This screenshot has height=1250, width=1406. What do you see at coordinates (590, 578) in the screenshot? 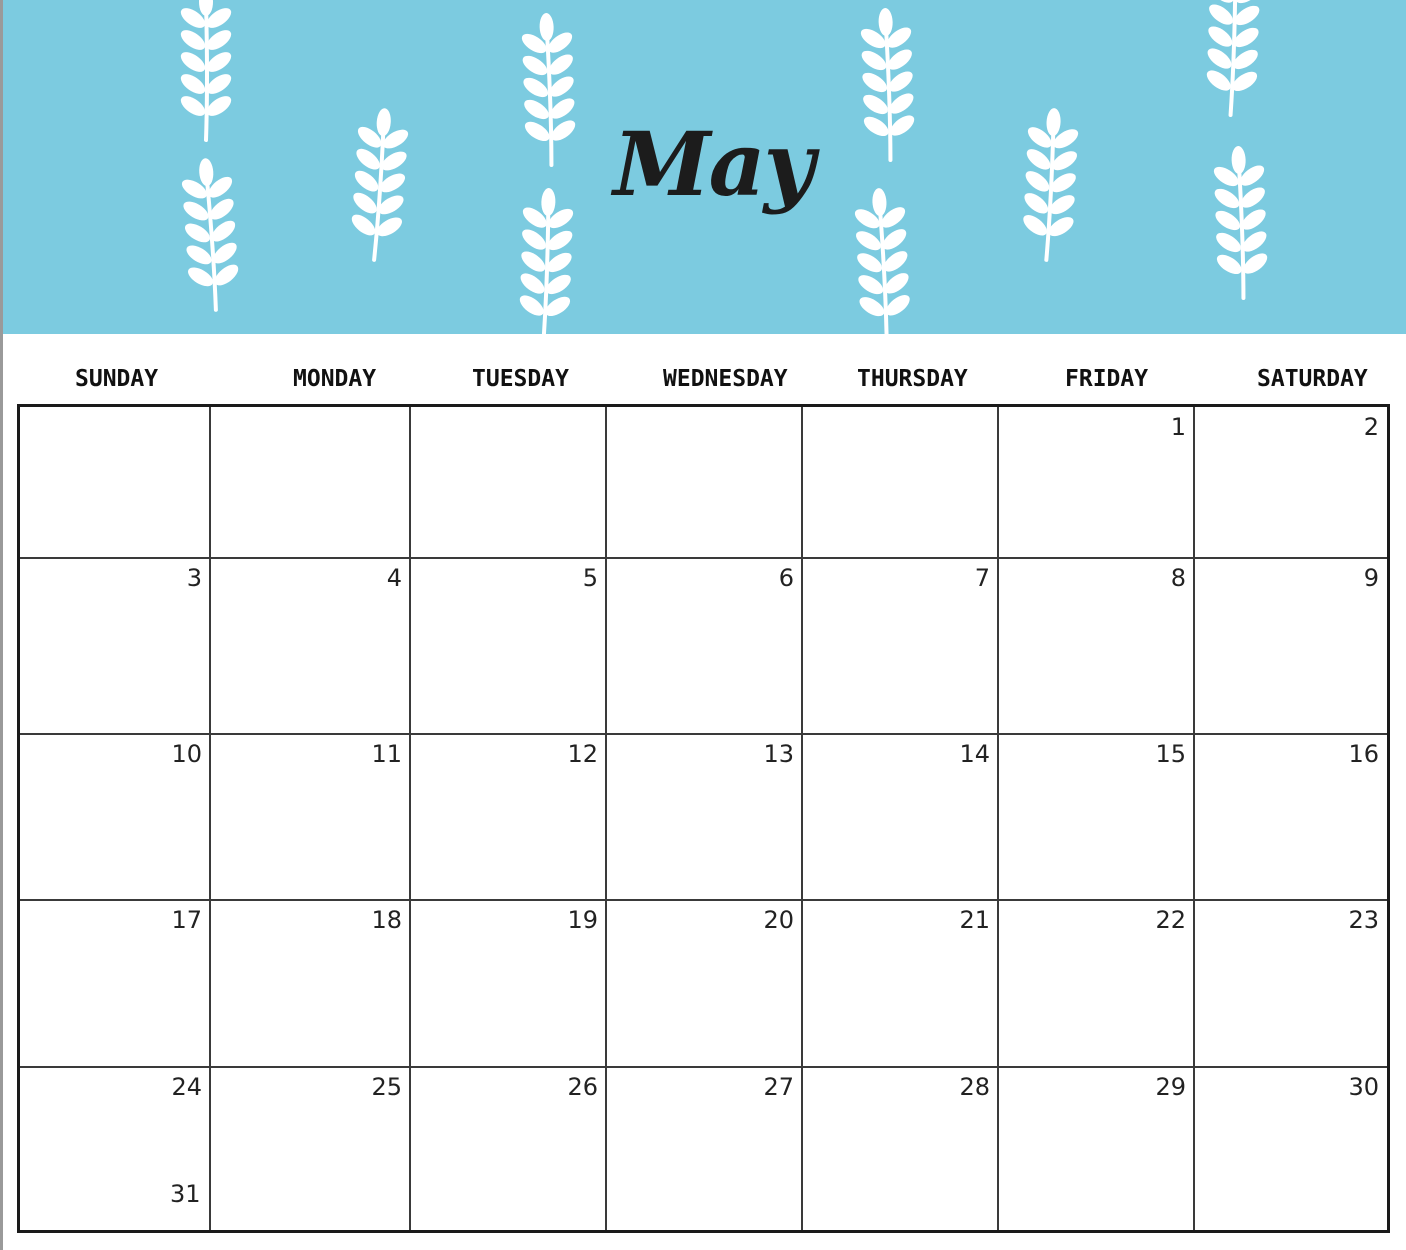
I see `date-number: 5` at bounding box center [590, 578].